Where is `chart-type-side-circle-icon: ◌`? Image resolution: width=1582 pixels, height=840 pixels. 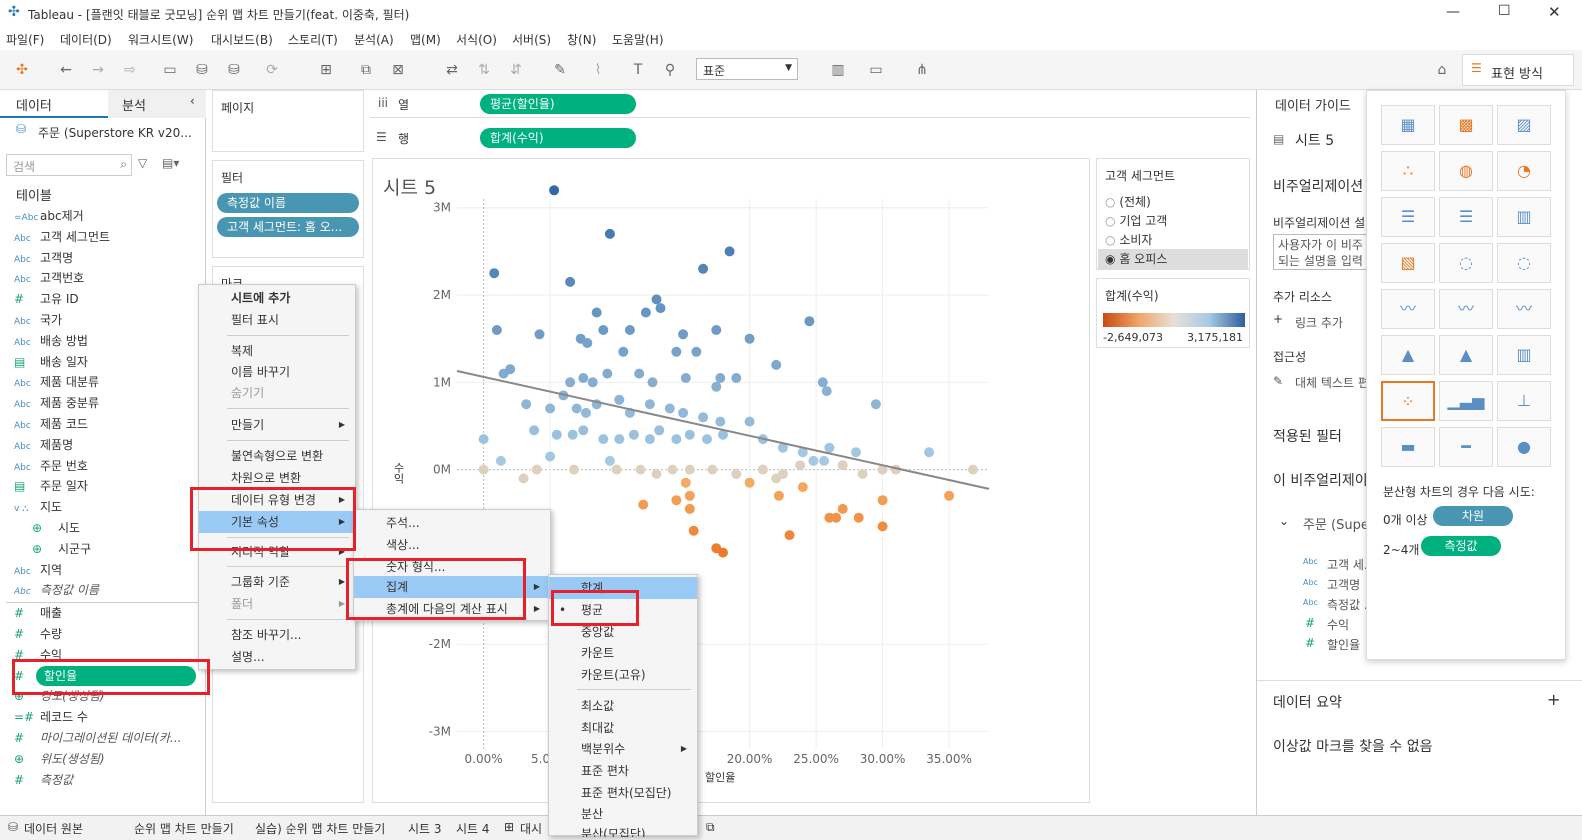
chart-type-side-circle-icon: ◌ is located at coordinates (1524, 263).